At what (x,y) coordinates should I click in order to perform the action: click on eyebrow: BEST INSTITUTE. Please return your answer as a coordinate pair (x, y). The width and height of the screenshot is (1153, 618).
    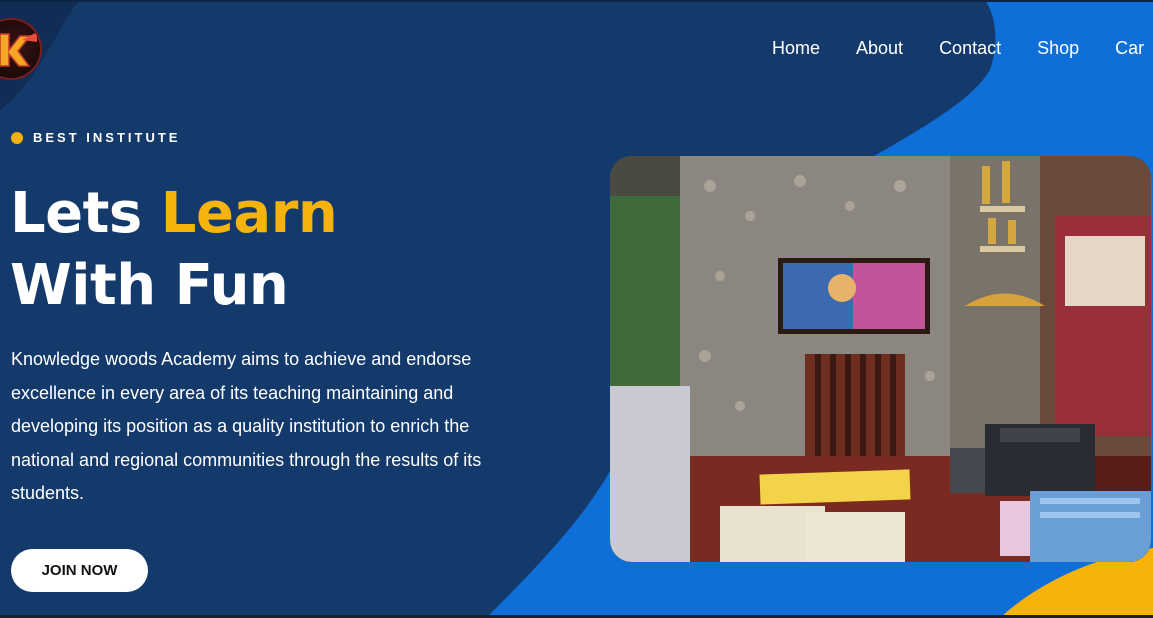
    Looking at the image, I should click on (95, 137).